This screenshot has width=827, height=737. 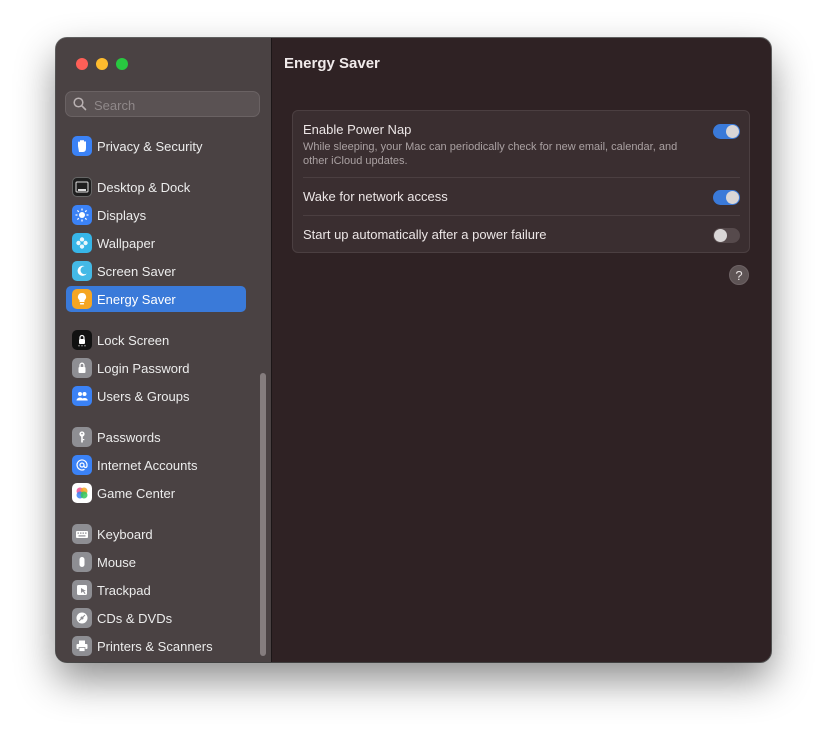 I want to click on sidebar-item-wallpaper: Wallpaper, so click(x=156, y=243).